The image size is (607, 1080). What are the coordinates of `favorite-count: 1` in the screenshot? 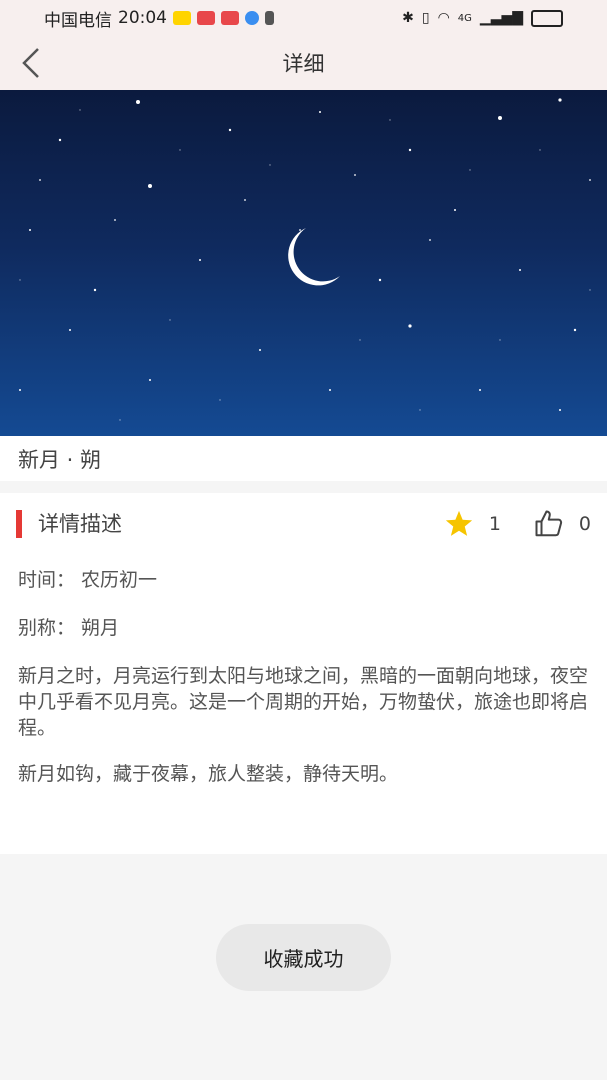 It's located at (494, 524).